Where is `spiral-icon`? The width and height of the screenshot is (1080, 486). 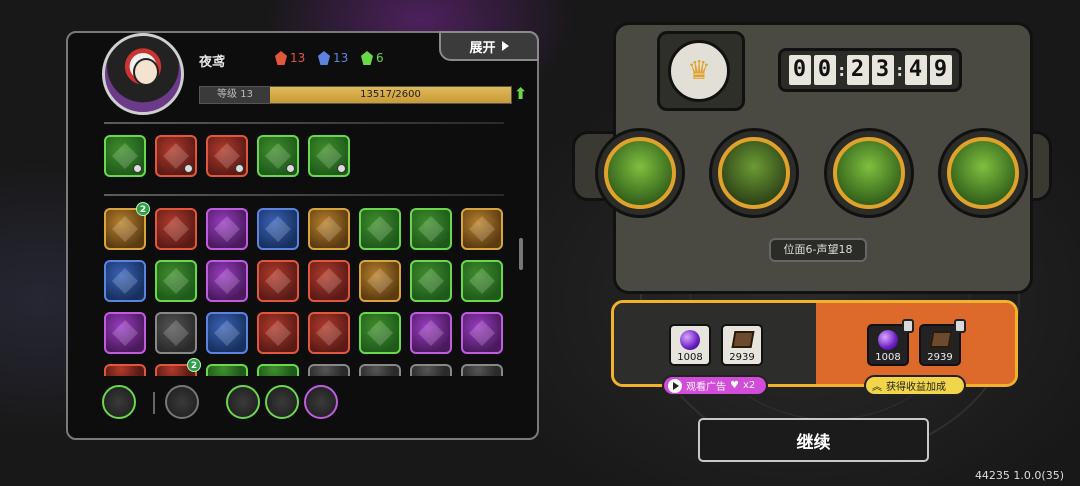 spiral-icon is located at coordinates (176, 229).